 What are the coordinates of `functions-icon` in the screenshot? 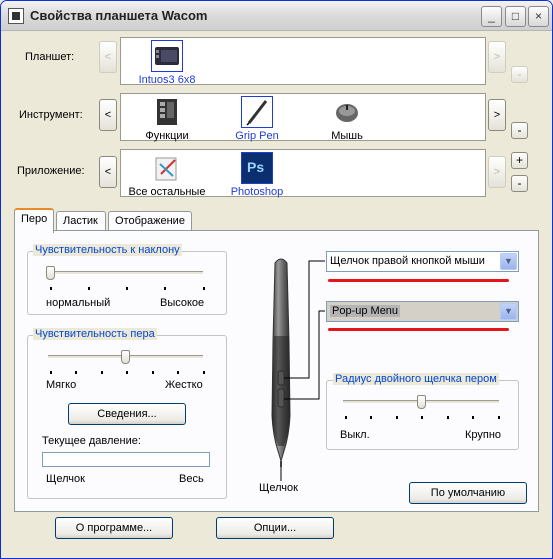 It's located at (167, 112).